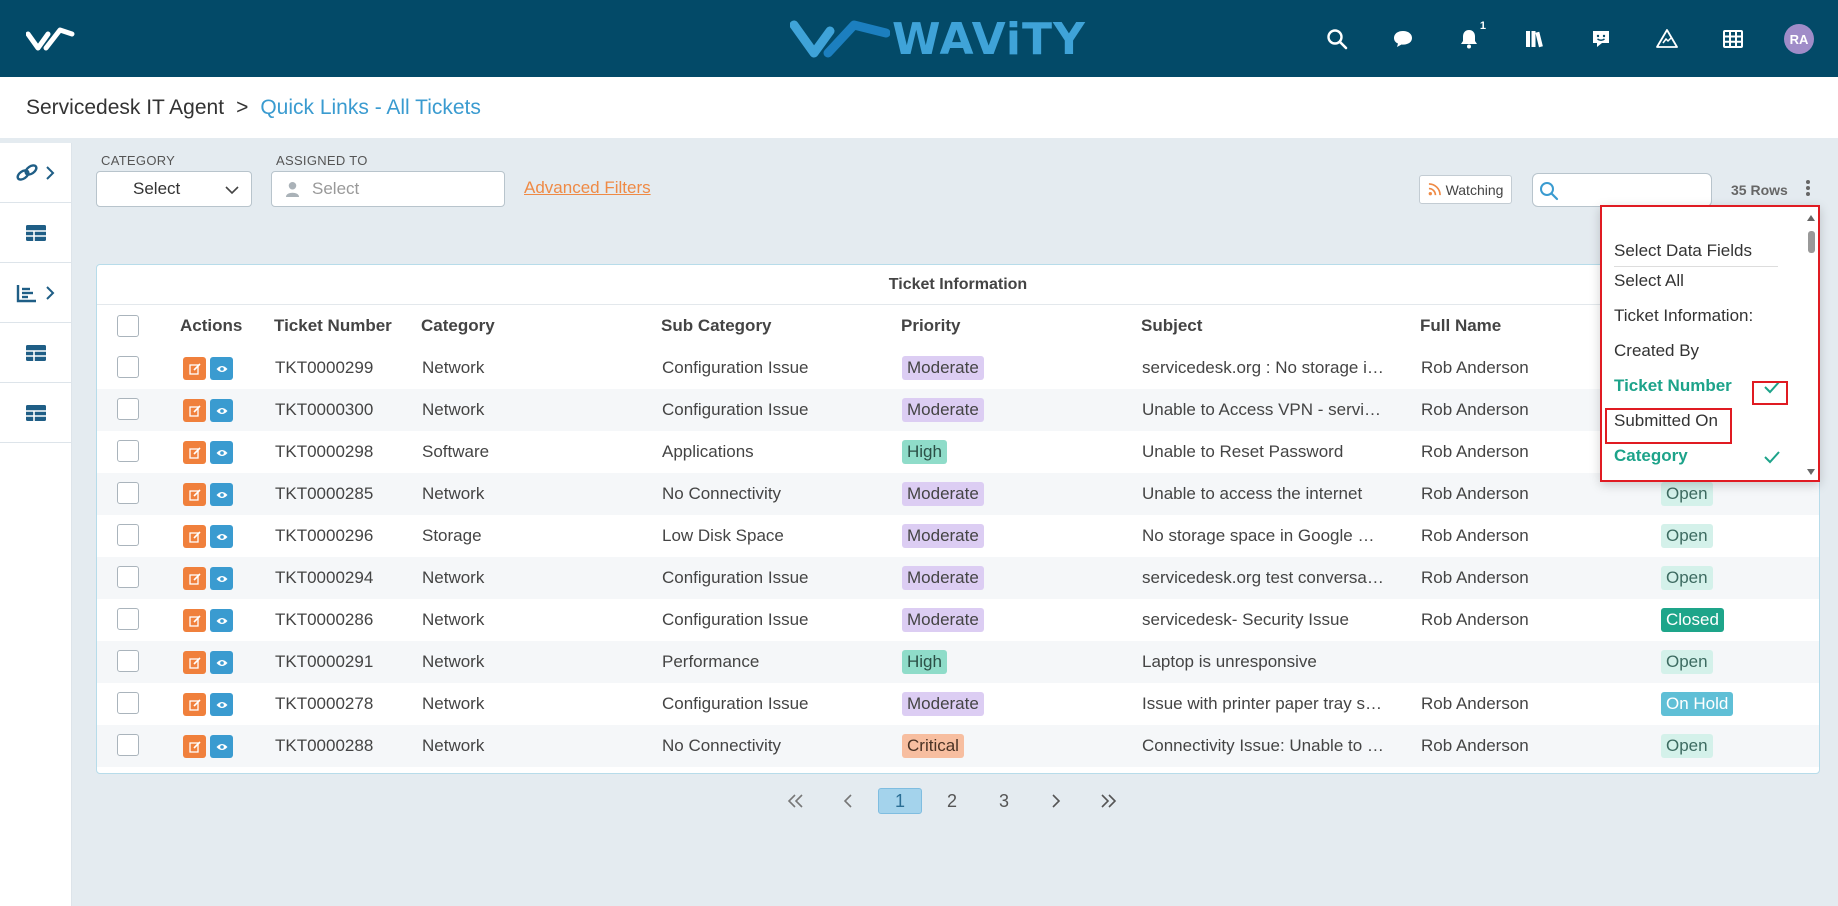 This screenshot has width=1838, height=906. Describe the element at coordinates (1056, 801) in the screenshot. I see `next-page-button` at that location.